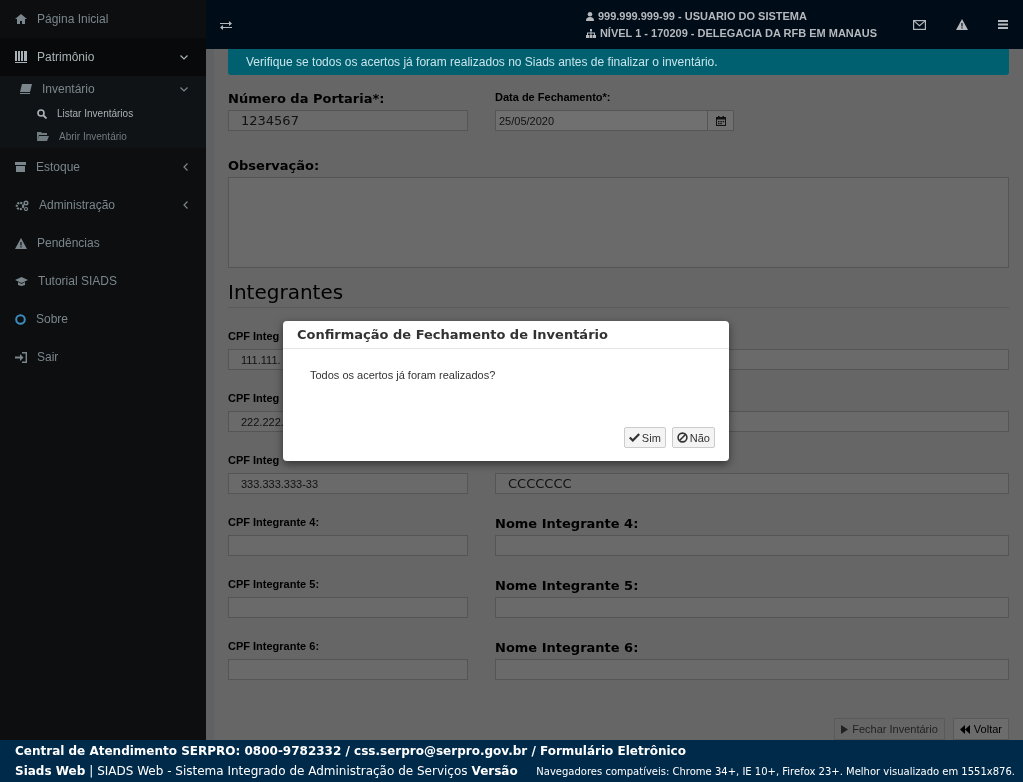 This screenshot has width=1023, height=782. Describe the element at coordinates (980, 729) in the screenshot. I see `action-button: Voltar` at that location.